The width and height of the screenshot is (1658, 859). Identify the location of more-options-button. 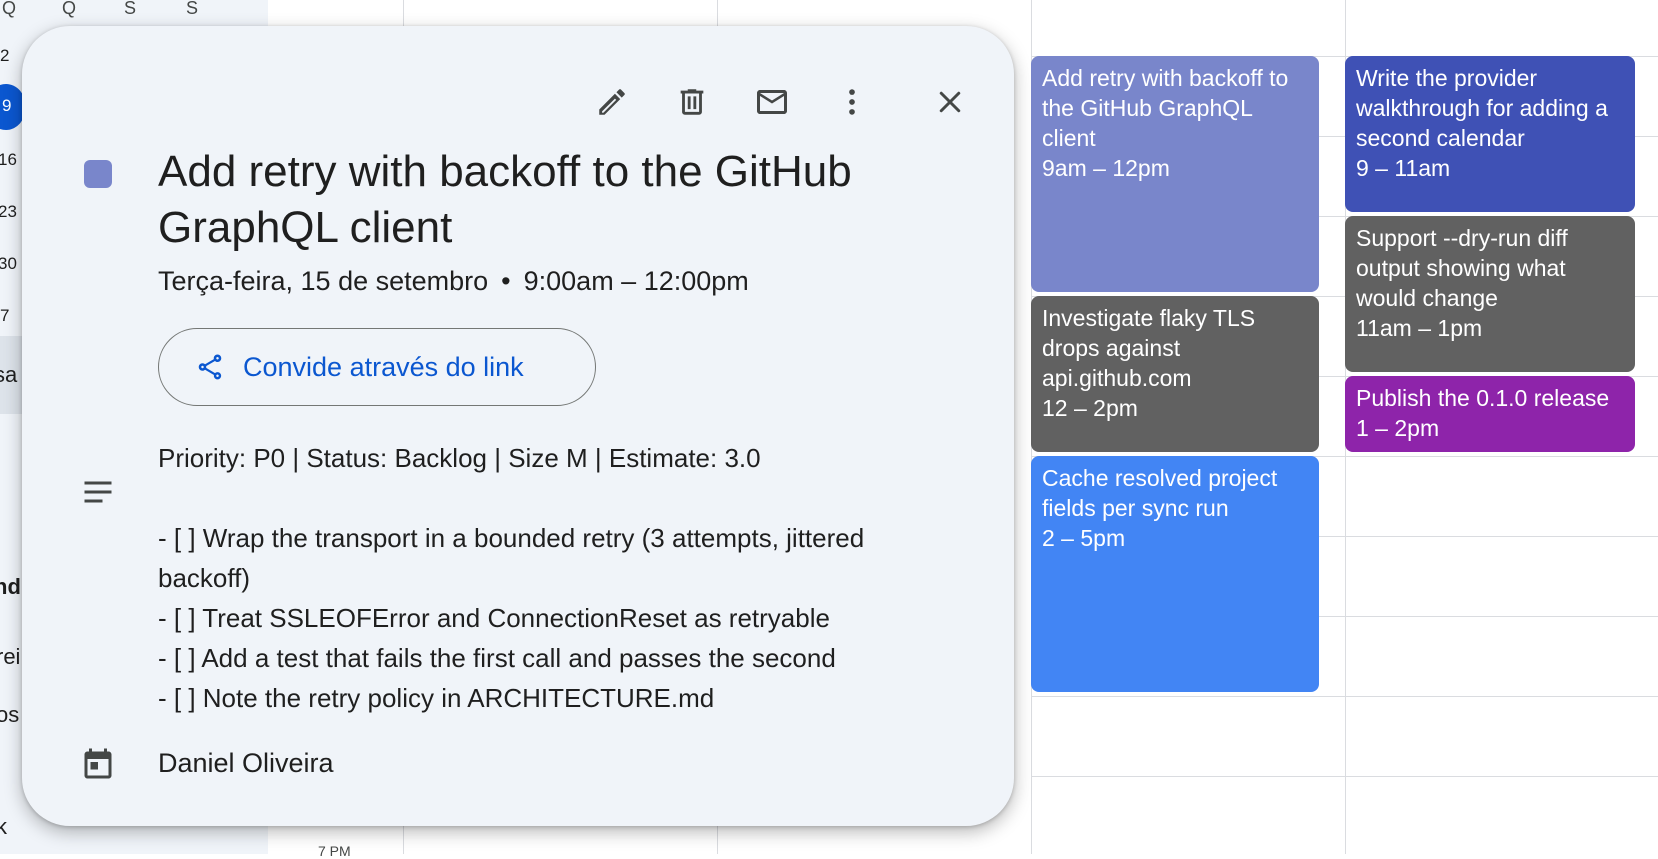
(852, 102).